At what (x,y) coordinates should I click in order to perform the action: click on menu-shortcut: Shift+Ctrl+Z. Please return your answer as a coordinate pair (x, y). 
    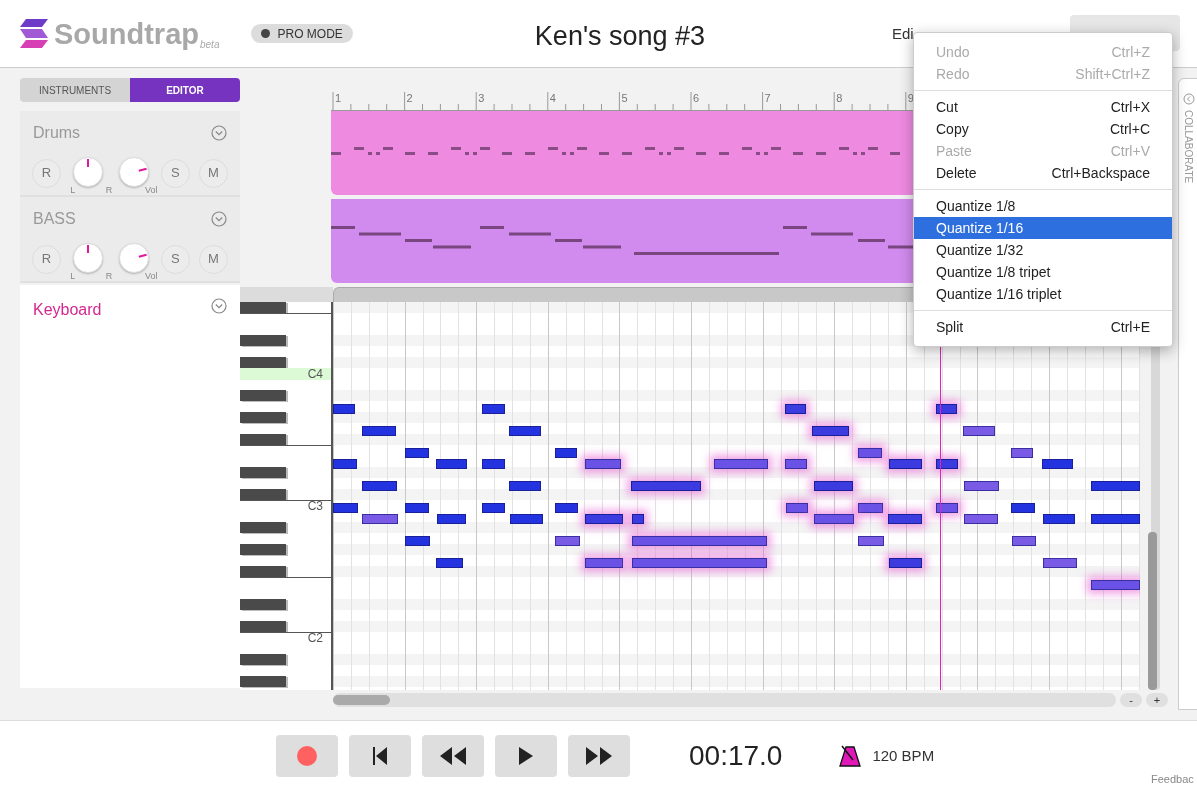
    Looking at the image, I should click on (1112, 74).